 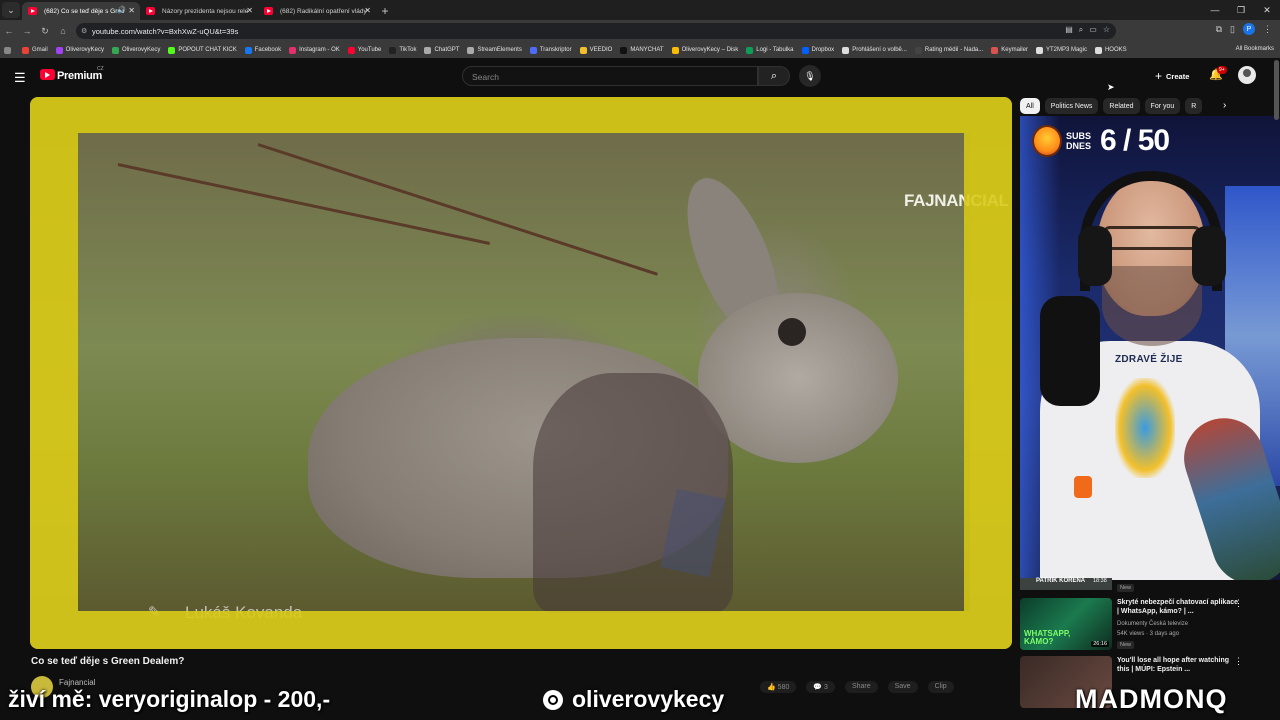 What do you see at coordinates (1162, 106) in the screenshot?
I see `chip-for-you: For you` at bounding box center [1162, 106].